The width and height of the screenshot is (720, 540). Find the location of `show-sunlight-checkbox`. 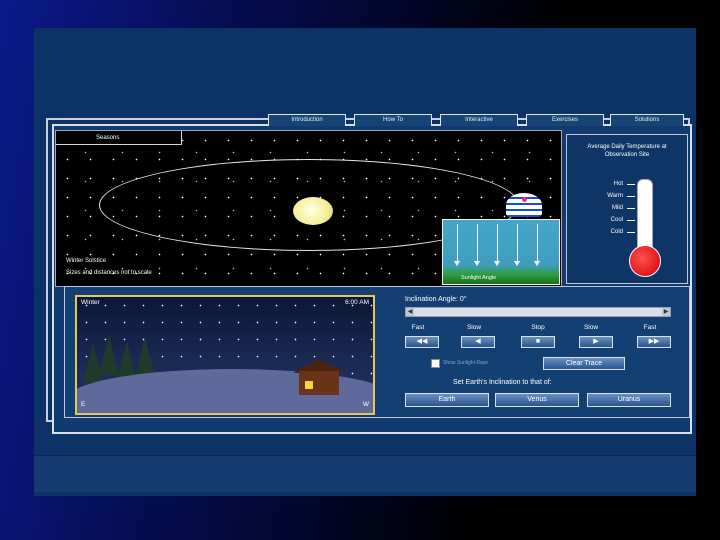

show-sunlight-checkbox is located at coordinates (435, 363).